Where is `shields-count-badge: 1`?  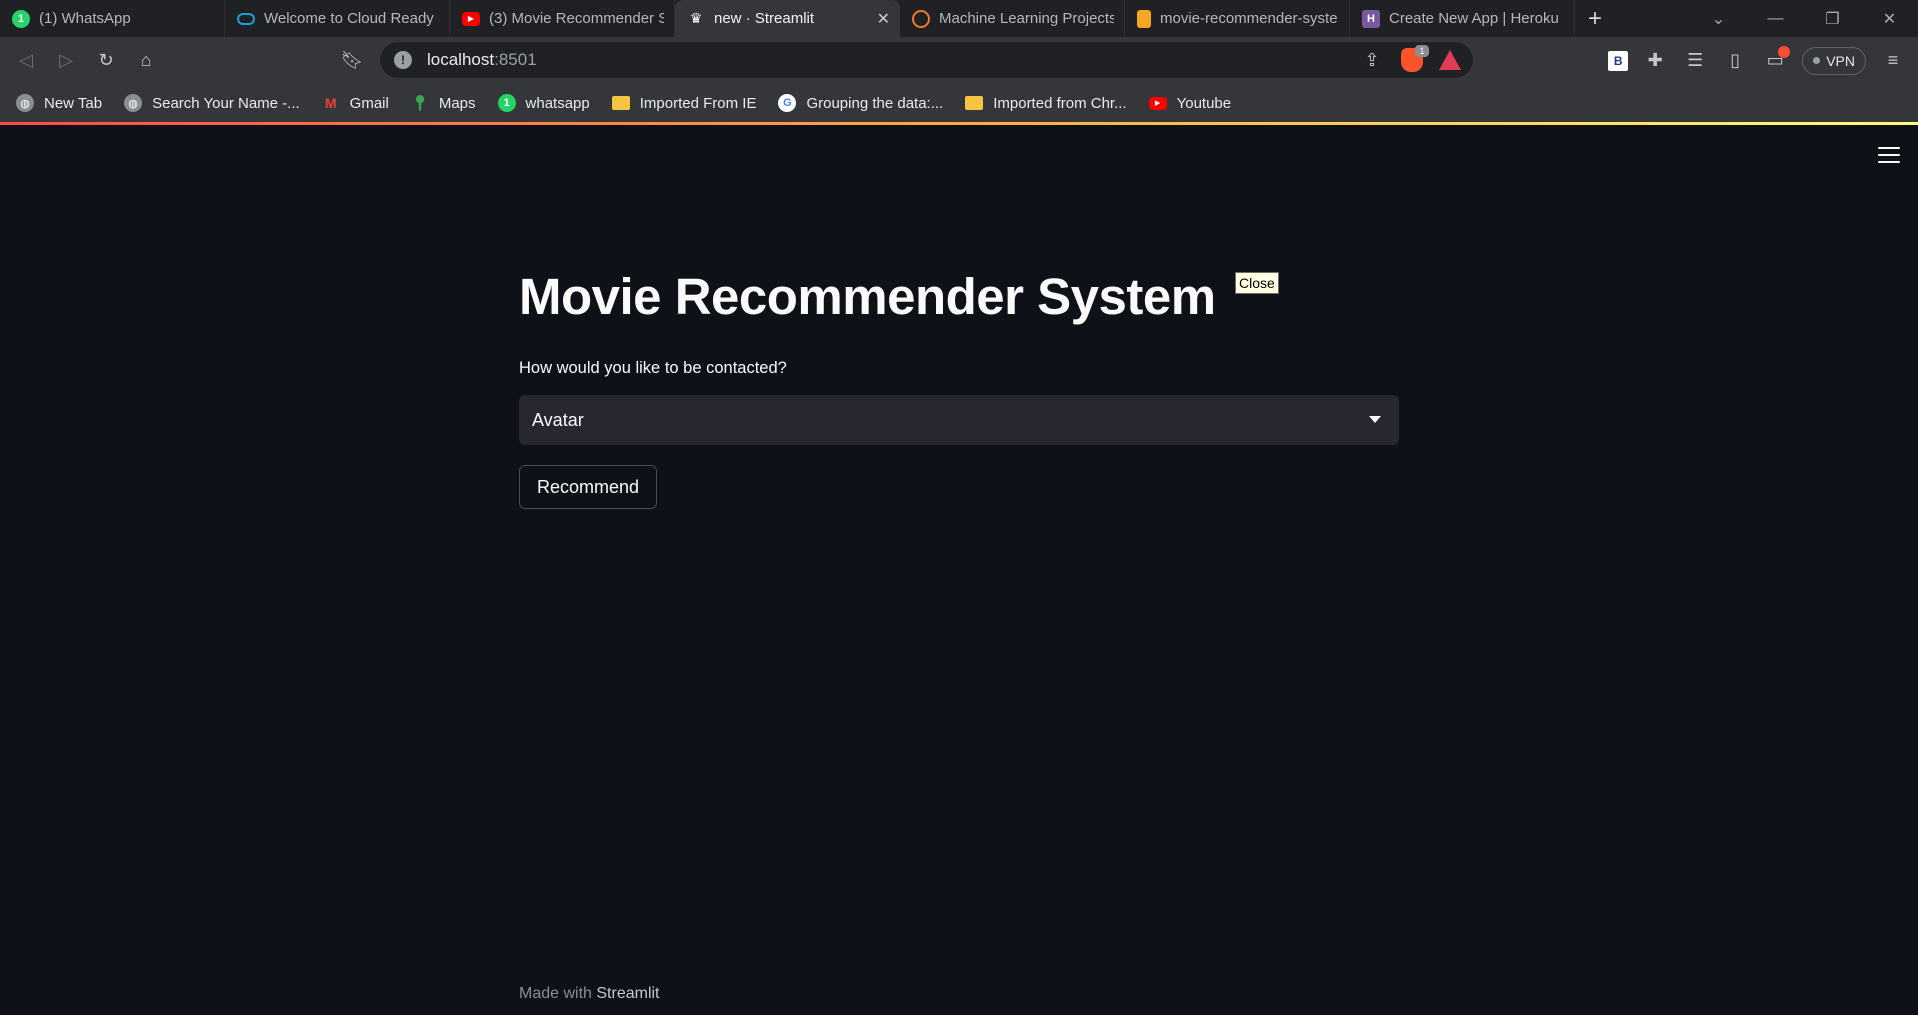
shields-count-badge: 1 is located at coordinates (1422, 51).